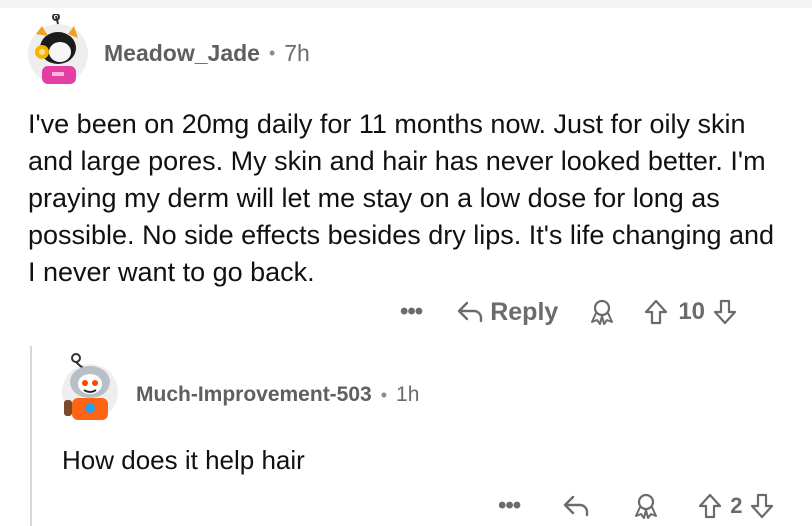  Describe the element at coordinates (182, 53) in the screenshot. I see `username: Meadow_Jade` at that location.